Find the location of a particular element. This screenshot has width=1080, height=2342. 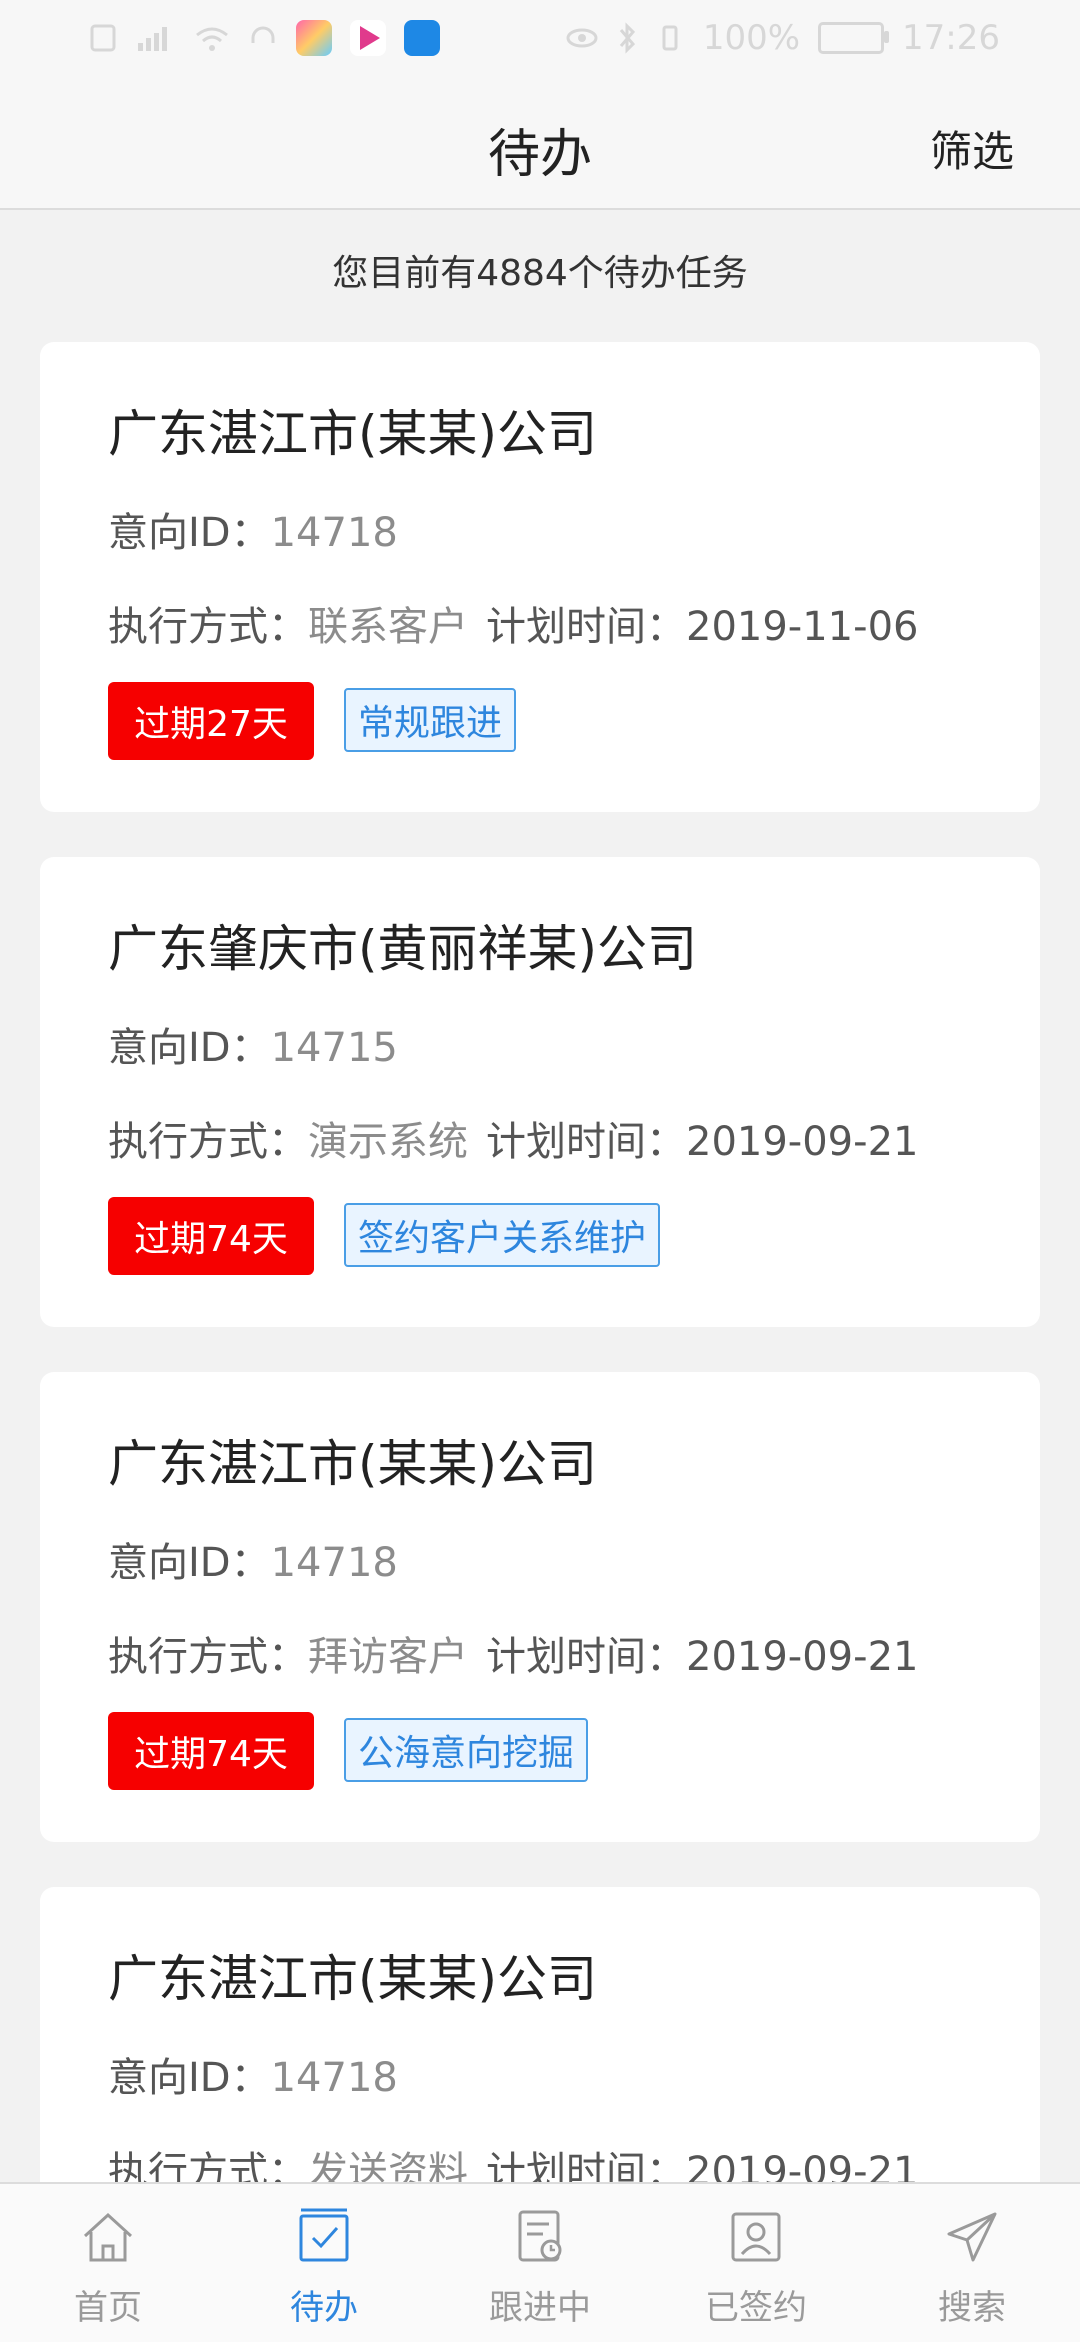

nav-todo: 待办 is located at coordinates (324, 2266).